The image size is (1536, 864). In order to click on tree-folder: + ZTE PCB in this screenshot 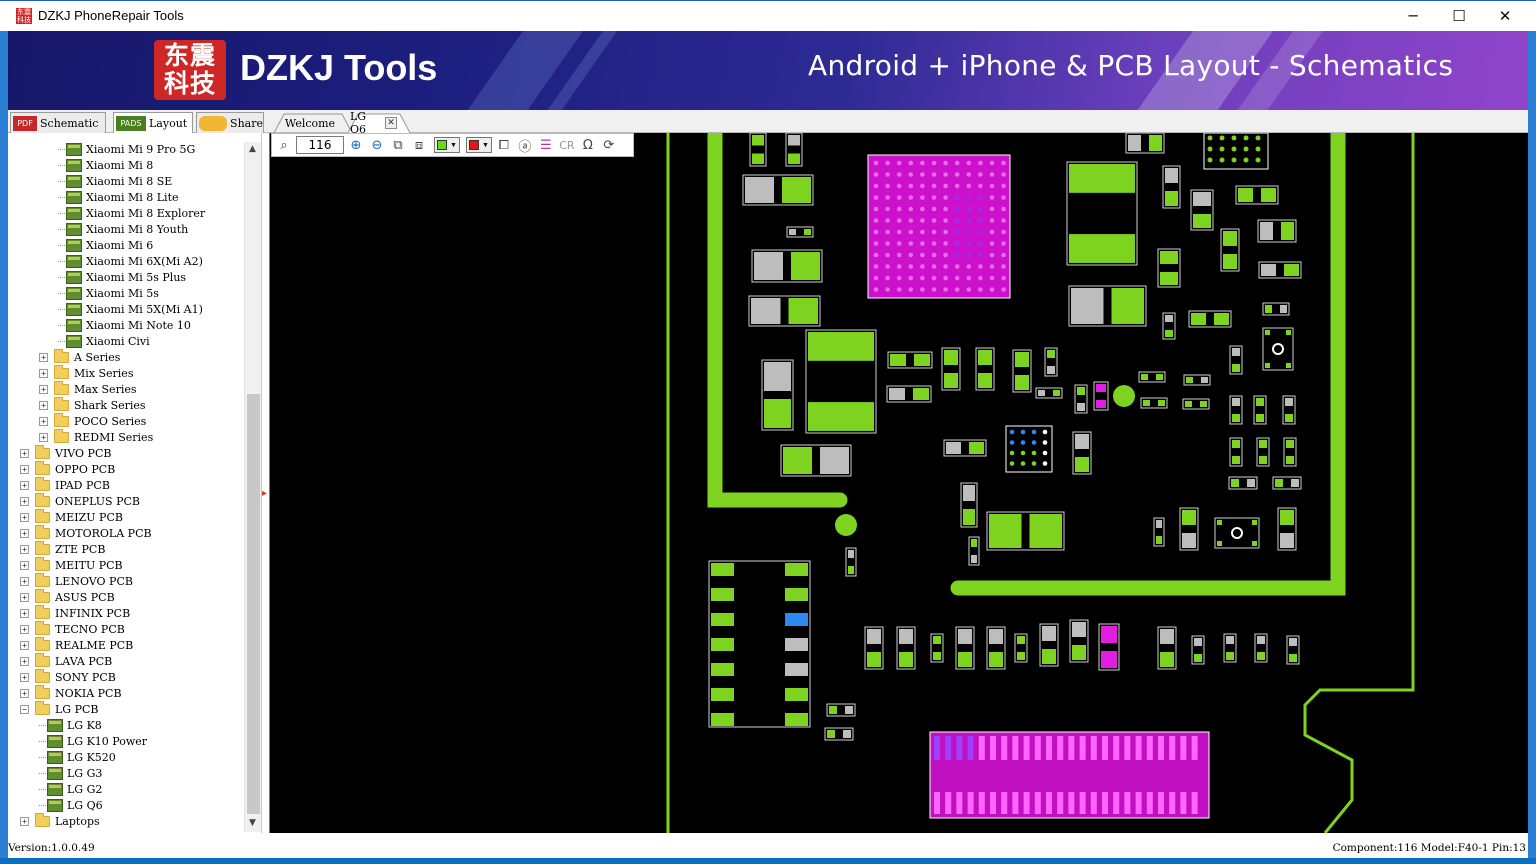, I will do `click(62, 548)`.